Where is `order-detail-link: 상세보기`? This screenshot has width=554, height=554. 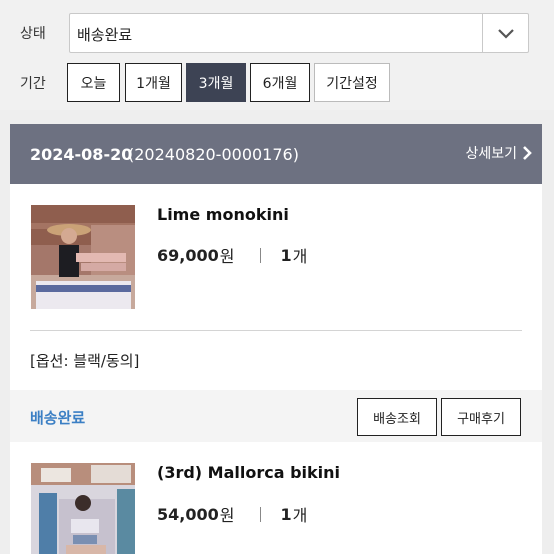 order-detail-link: 상세보기 is located at coordinates (498, 153).